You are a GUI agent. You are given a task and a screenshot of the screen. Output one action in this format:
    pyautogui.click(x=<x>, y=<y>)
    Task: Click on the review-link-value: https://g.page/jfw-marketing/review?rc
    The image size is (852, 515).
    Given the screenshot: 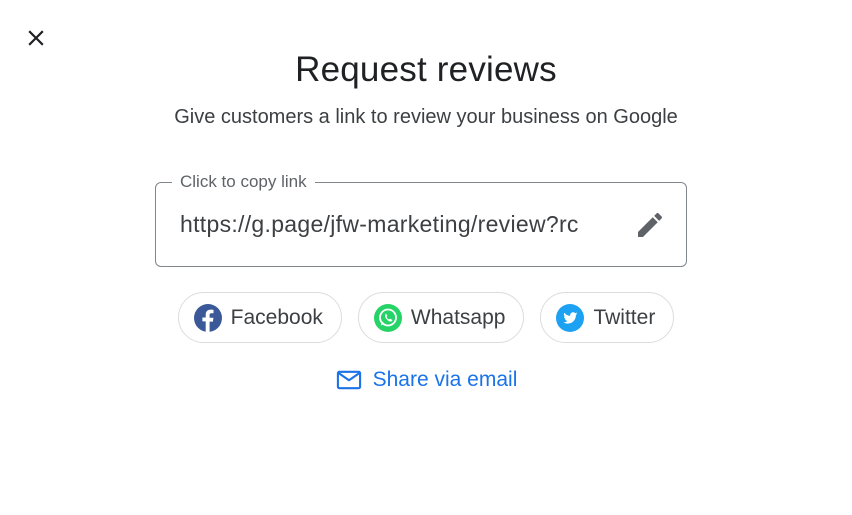 What is the action you would take?
    pyautogui.click(x=398, y=224)
    